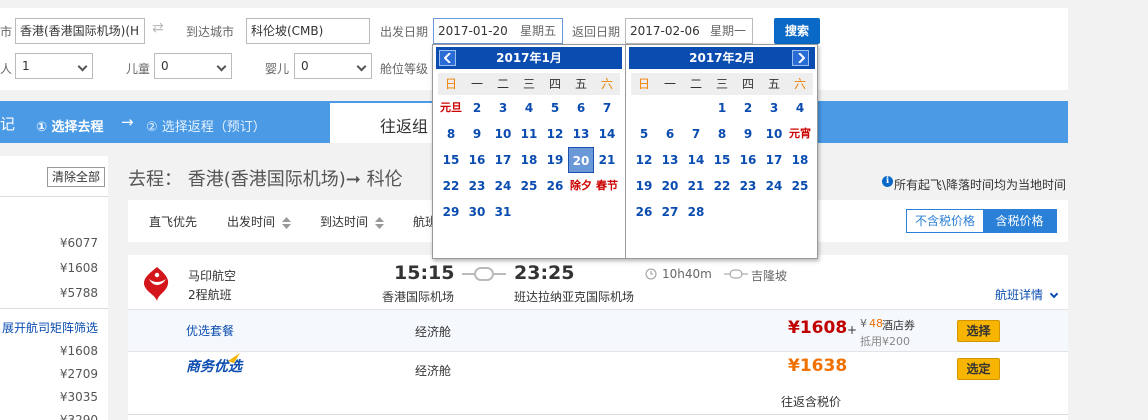 The width and height of the screenshot is (1148, 420). I want to click on step-arrow: →, so click(127, 122).